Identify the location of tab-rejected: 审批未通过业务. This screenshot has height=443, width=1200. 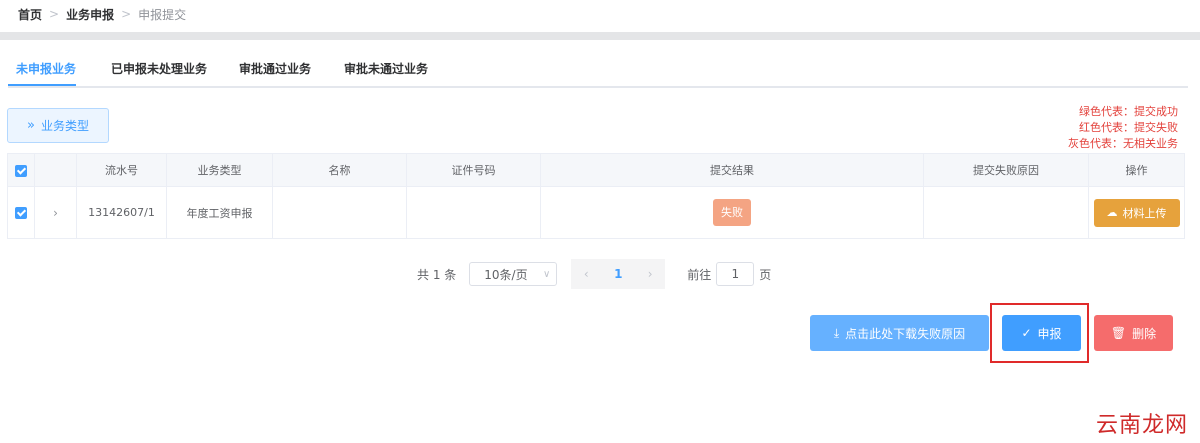
(386, 68).